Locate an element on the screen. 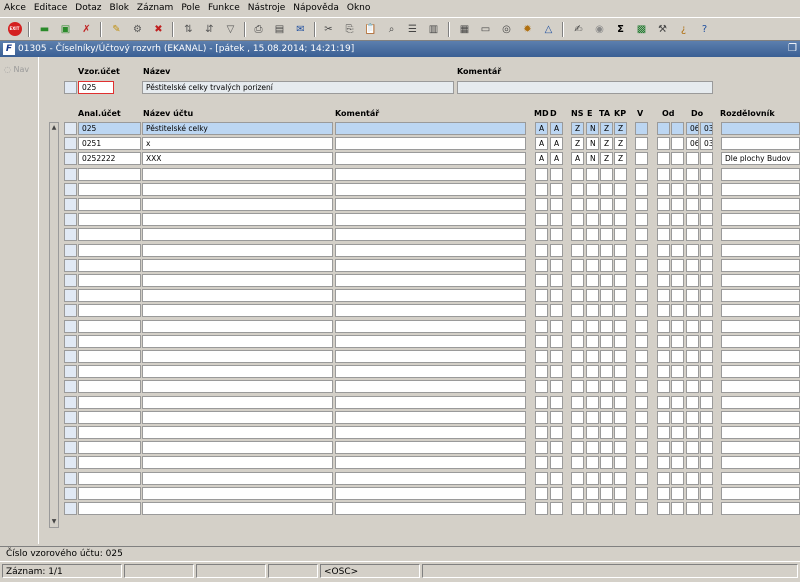  cell-e: N is located at coordinates (592, 158).